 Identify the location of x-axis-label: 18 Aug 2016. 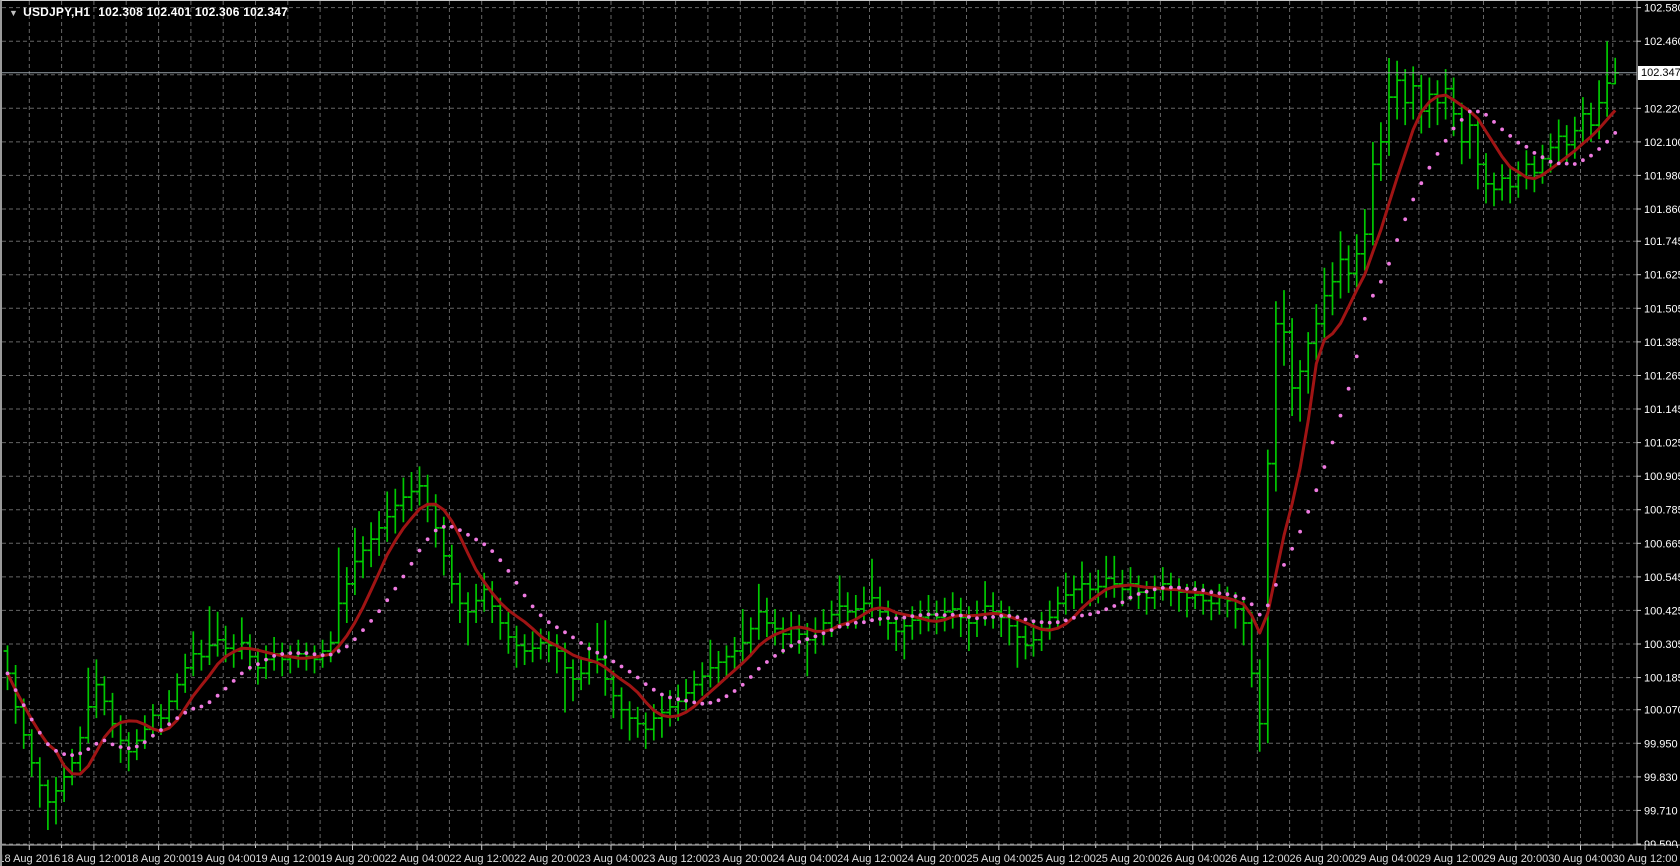
(31, 859).